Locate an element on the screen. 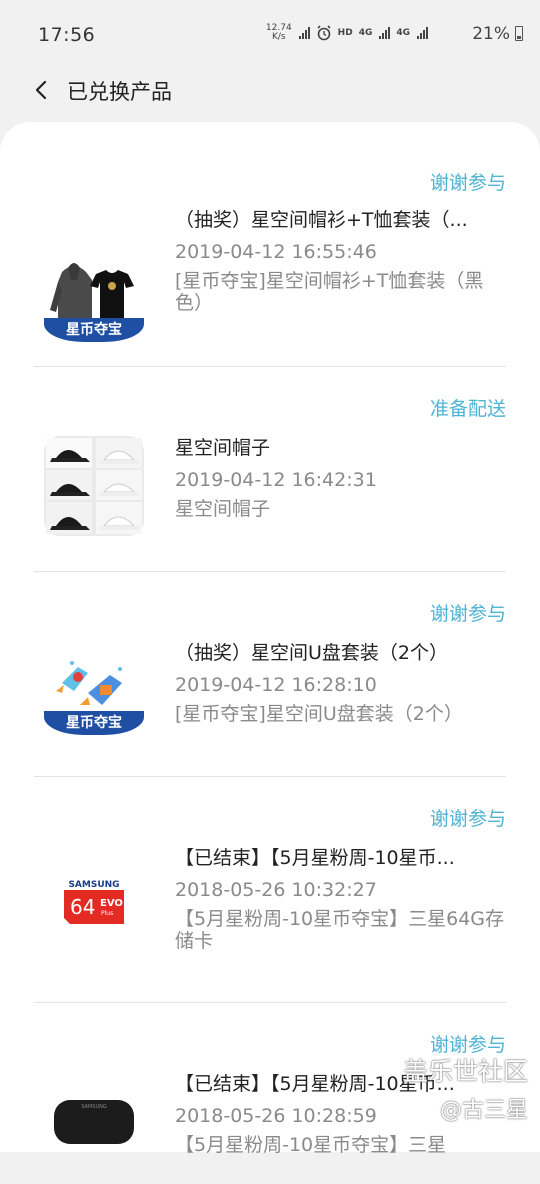  watermark-site: 盖乐世社区 is located at coordinates (465, 1071).